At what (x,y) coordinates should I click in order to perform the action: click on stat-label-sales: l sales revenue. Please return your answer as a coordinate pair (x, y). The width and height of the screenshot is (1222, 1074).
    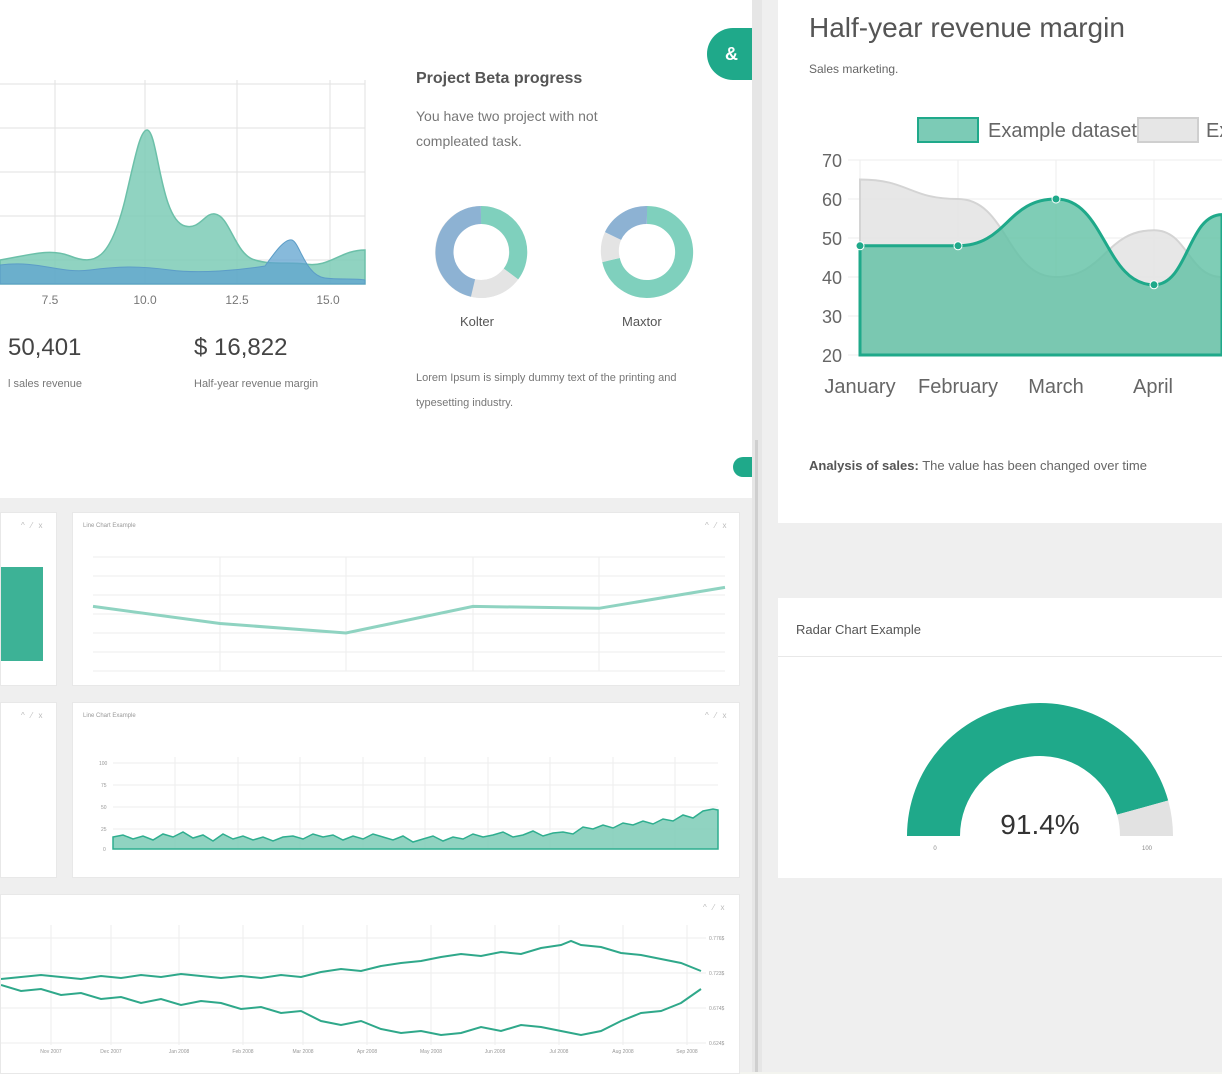
    Looking at the image, I should click on (45, 384).